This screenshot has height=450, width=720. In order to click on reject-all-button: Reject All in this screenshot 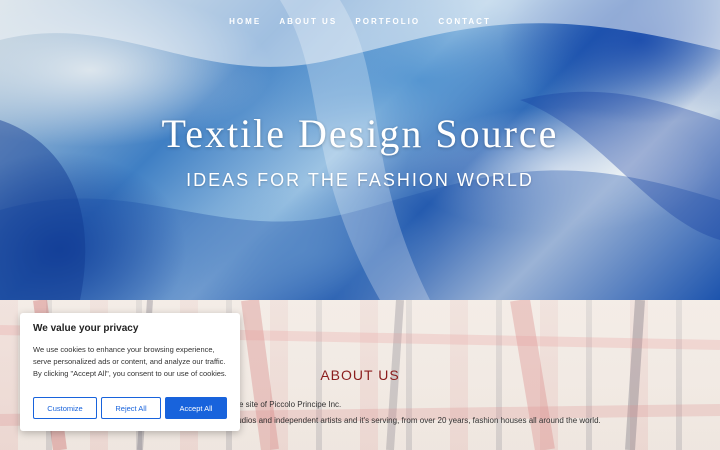, I will do `click(131, 408)`.